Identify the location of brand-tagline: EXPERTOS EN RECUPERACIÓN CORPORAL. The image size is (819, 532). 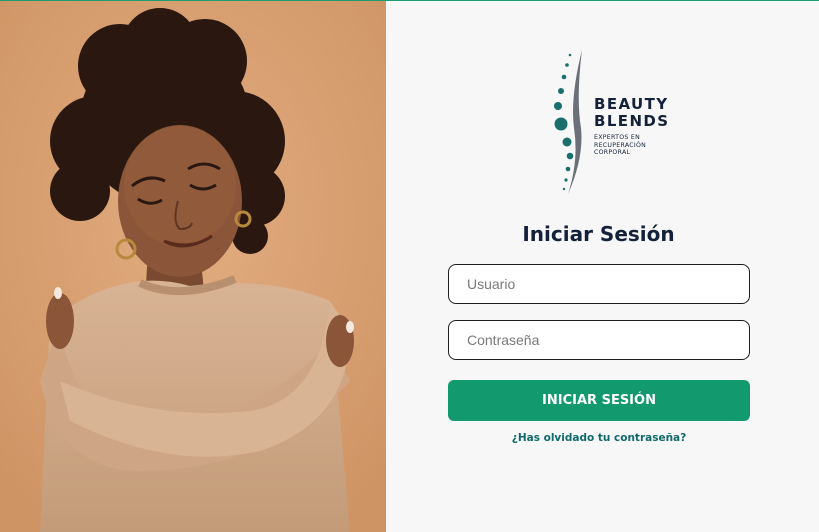
(620, 145).